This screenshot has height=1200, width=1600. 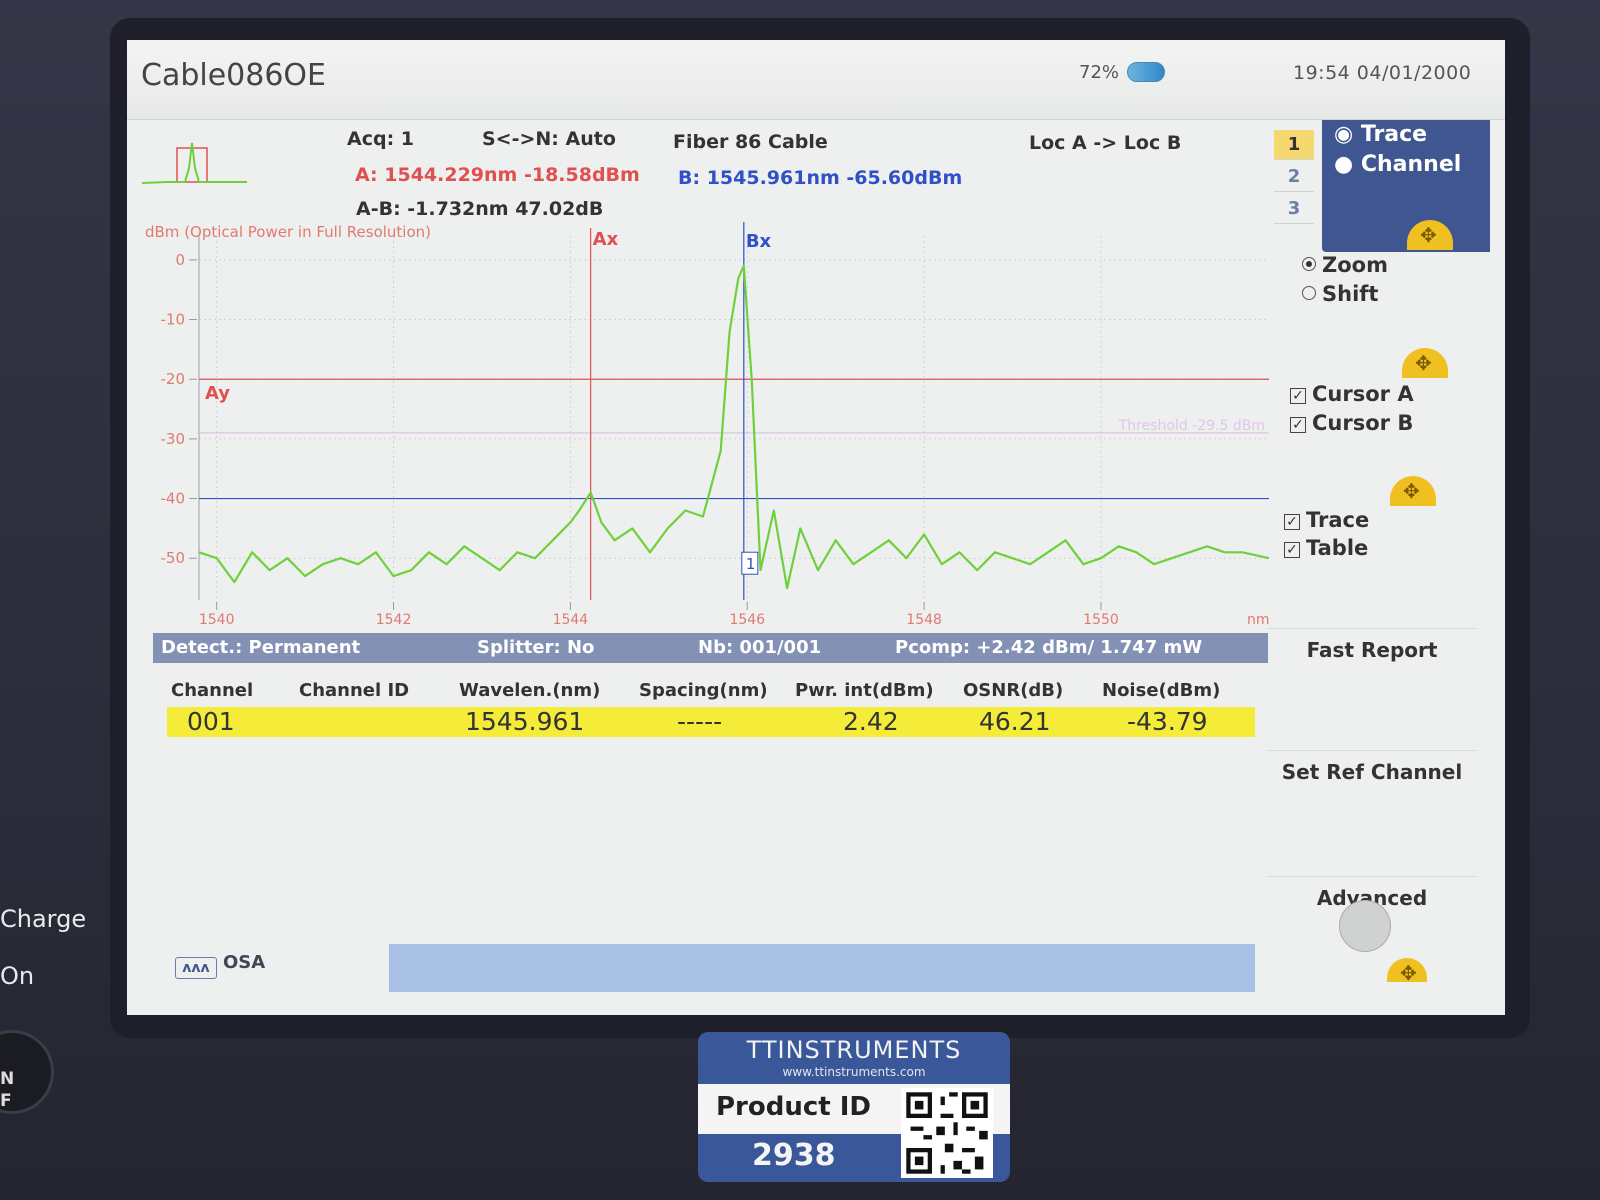 I want to click on table-row: 001 1545.961 ----- 2.42 46.21 -43.79, so click(x=711, y=722).